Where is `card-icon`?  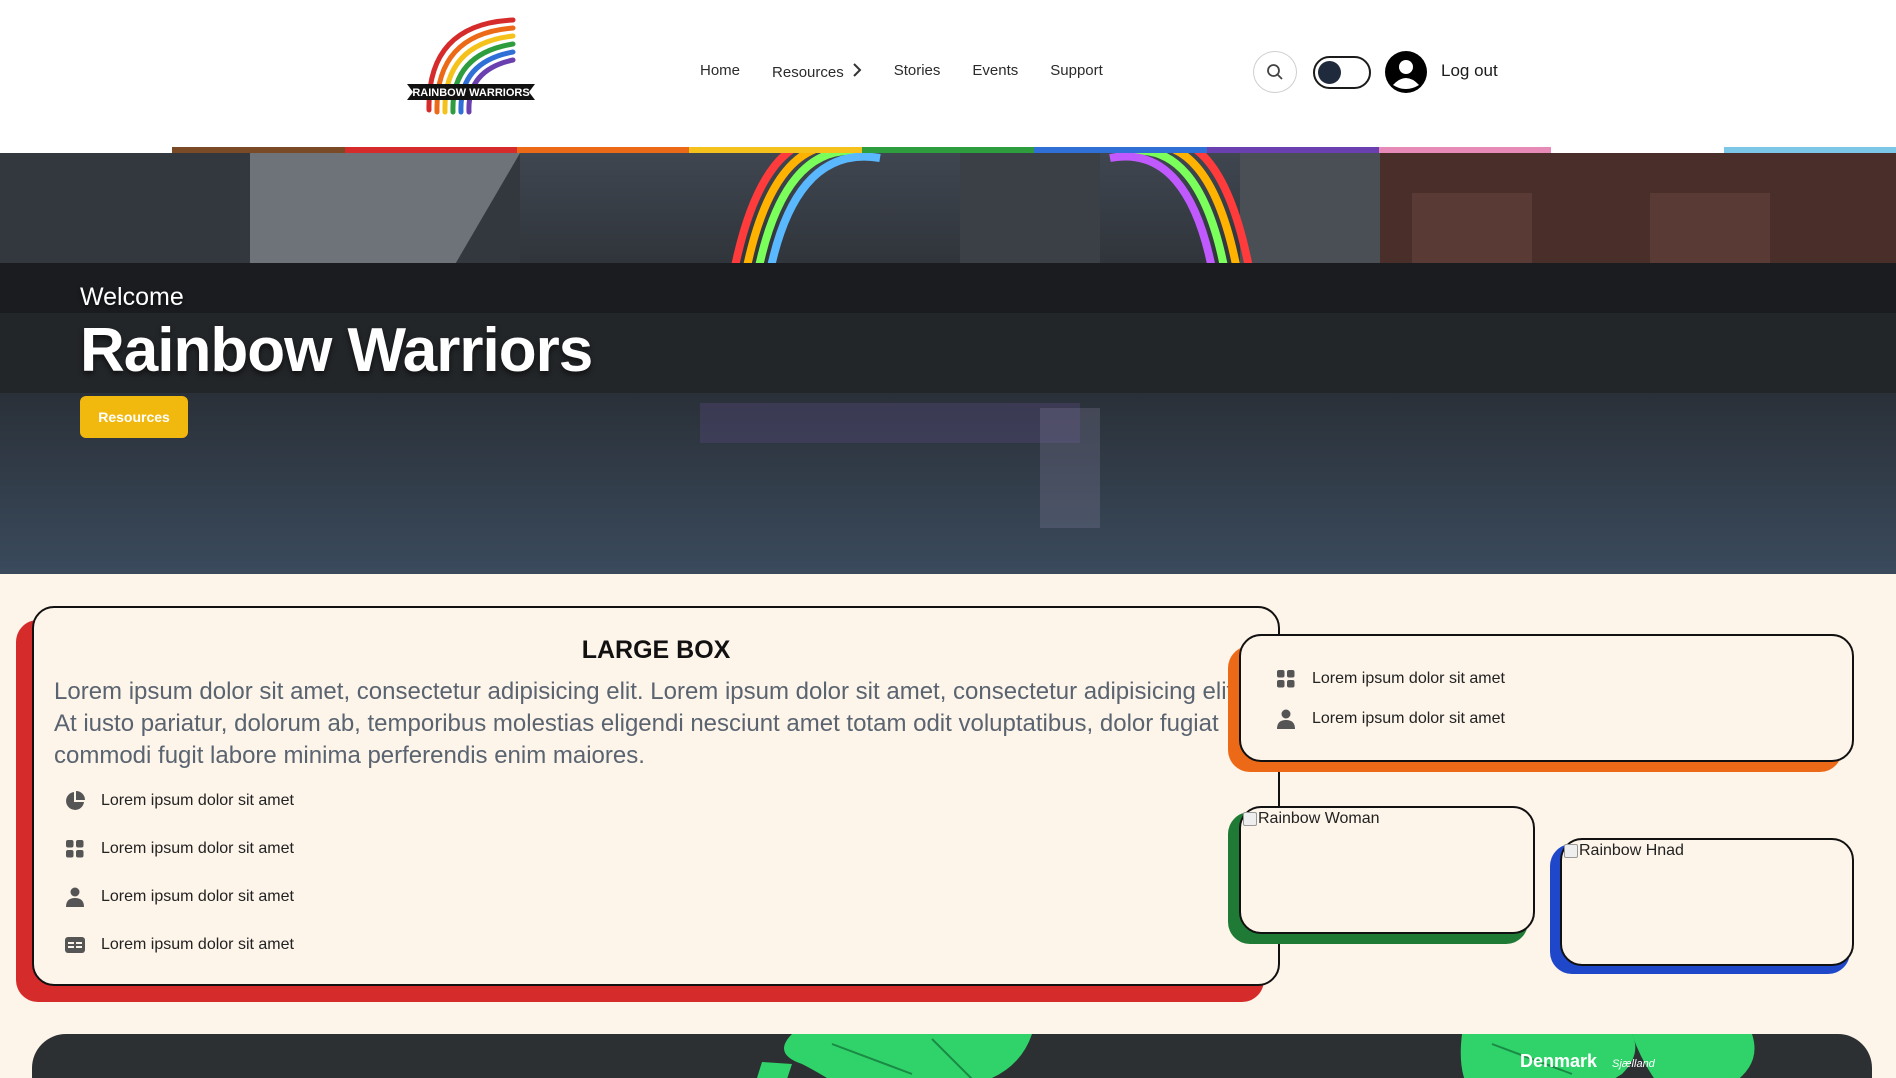
card-icon is located at coordinates (75, 945).